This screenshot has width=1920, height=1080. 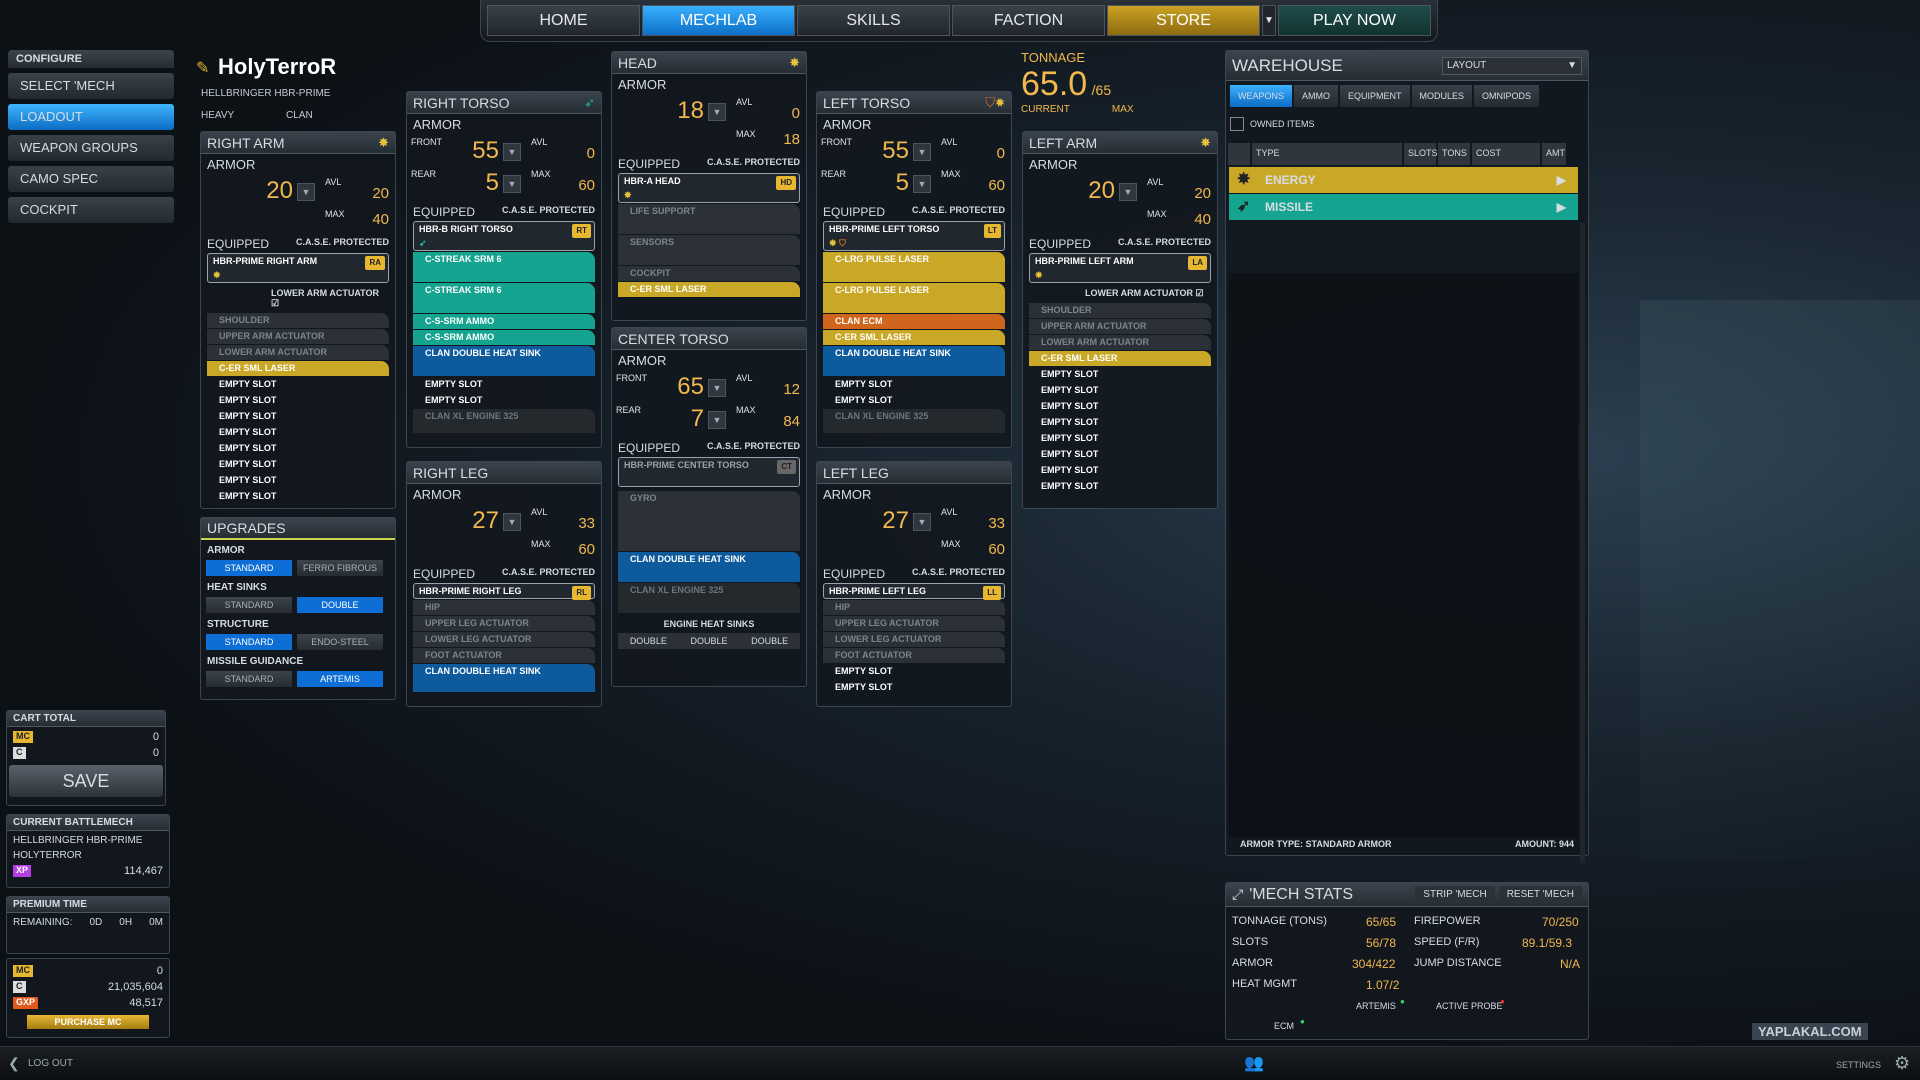 I want to click on owned-items-checkbox, so click(x=1237, y=124).